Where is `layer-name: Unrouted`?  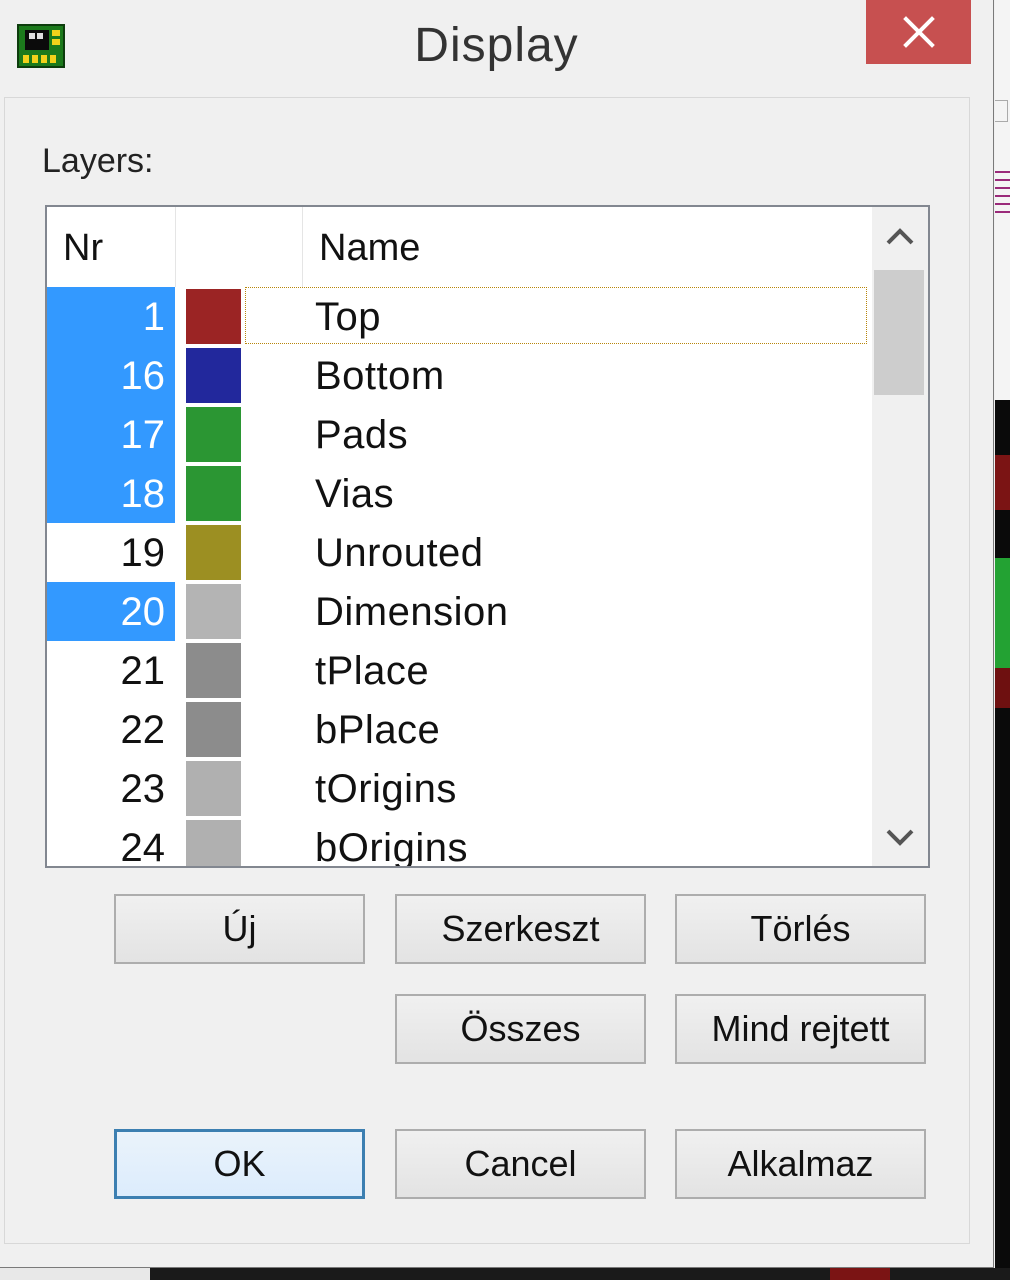
layer-name: Unrouted is located at coordinates (399, 553).